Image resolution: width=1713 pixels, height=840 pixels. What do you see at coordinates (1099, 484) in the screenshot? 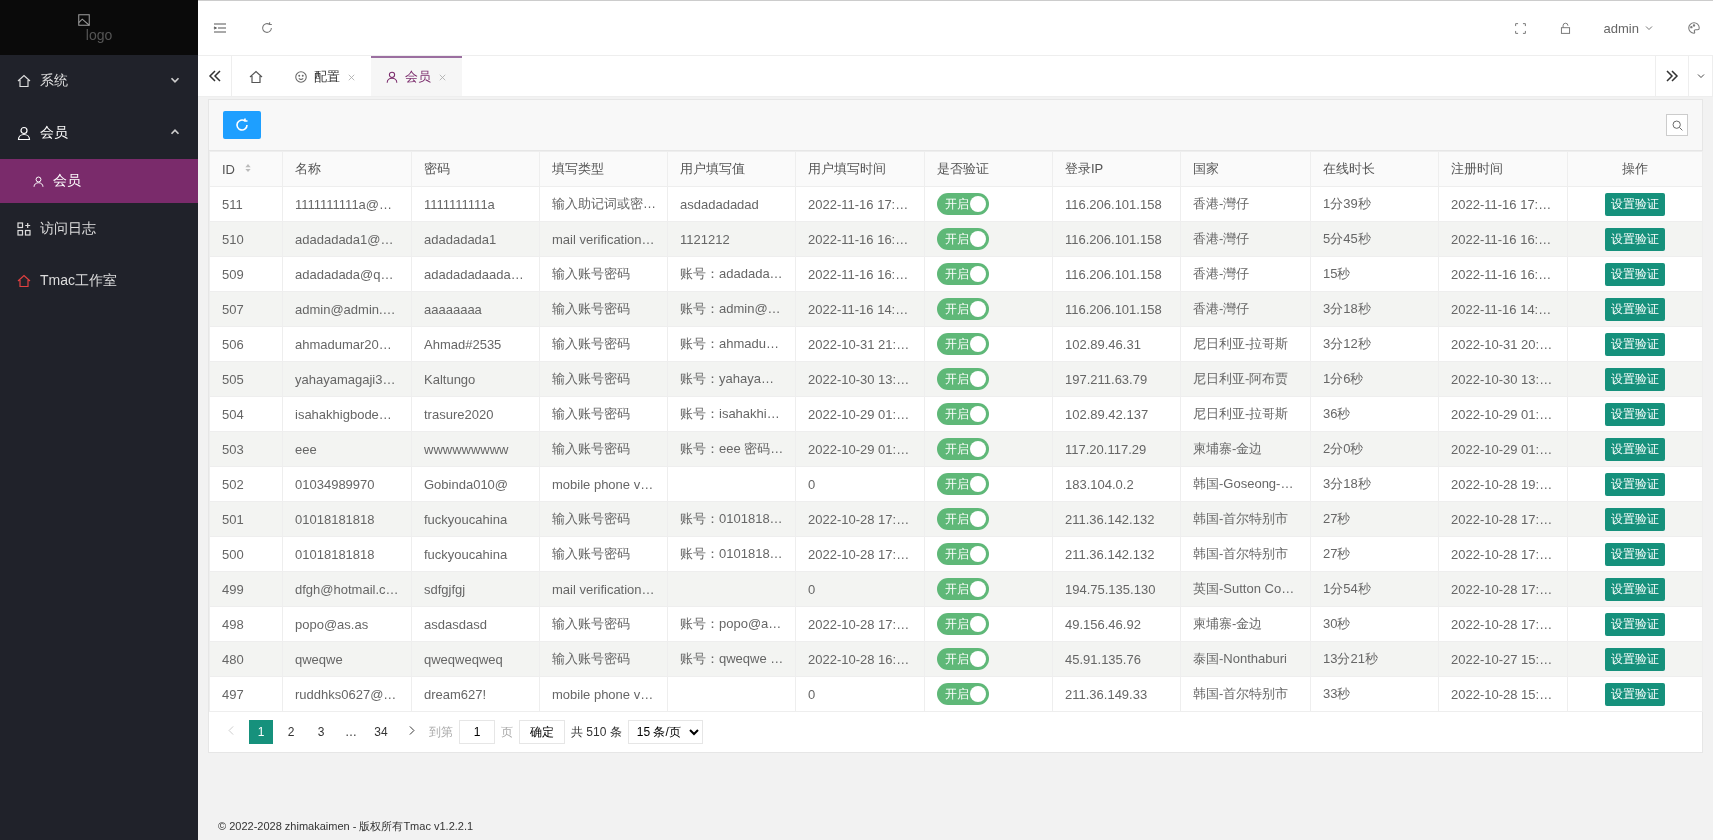
I see `table-cell: 183.104.0.2` at bounding box center [1099, 484].